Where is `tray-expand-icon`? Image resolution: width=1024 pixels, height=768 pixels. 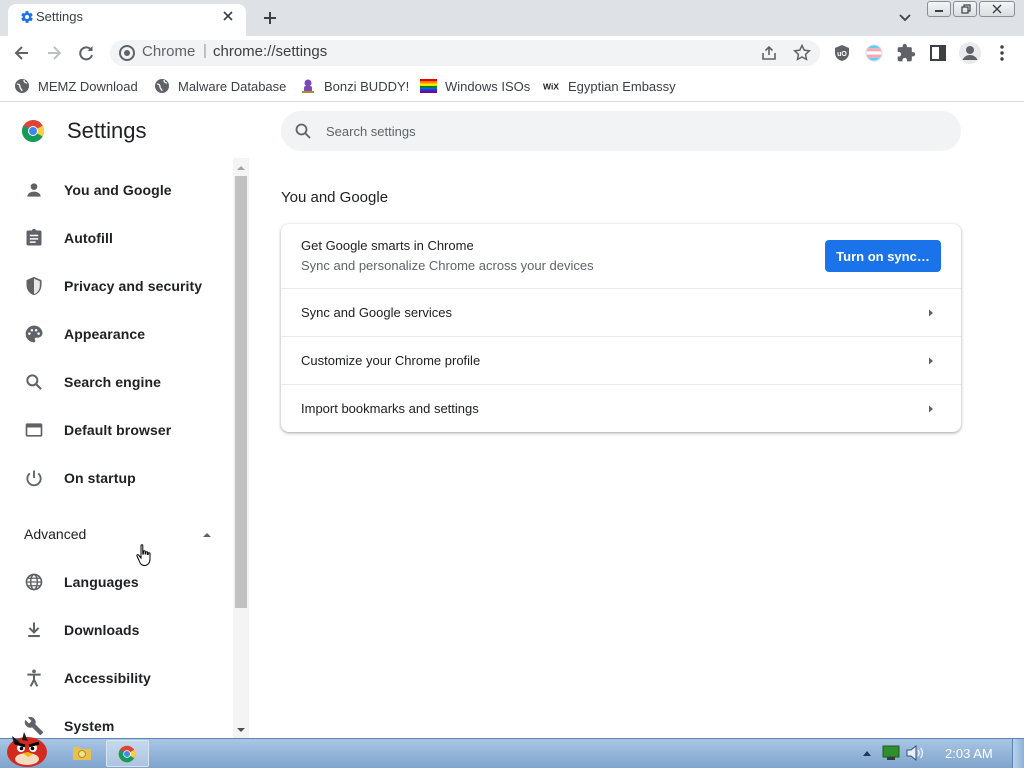 tray-expand-icon is located at coordinates (867, 753).